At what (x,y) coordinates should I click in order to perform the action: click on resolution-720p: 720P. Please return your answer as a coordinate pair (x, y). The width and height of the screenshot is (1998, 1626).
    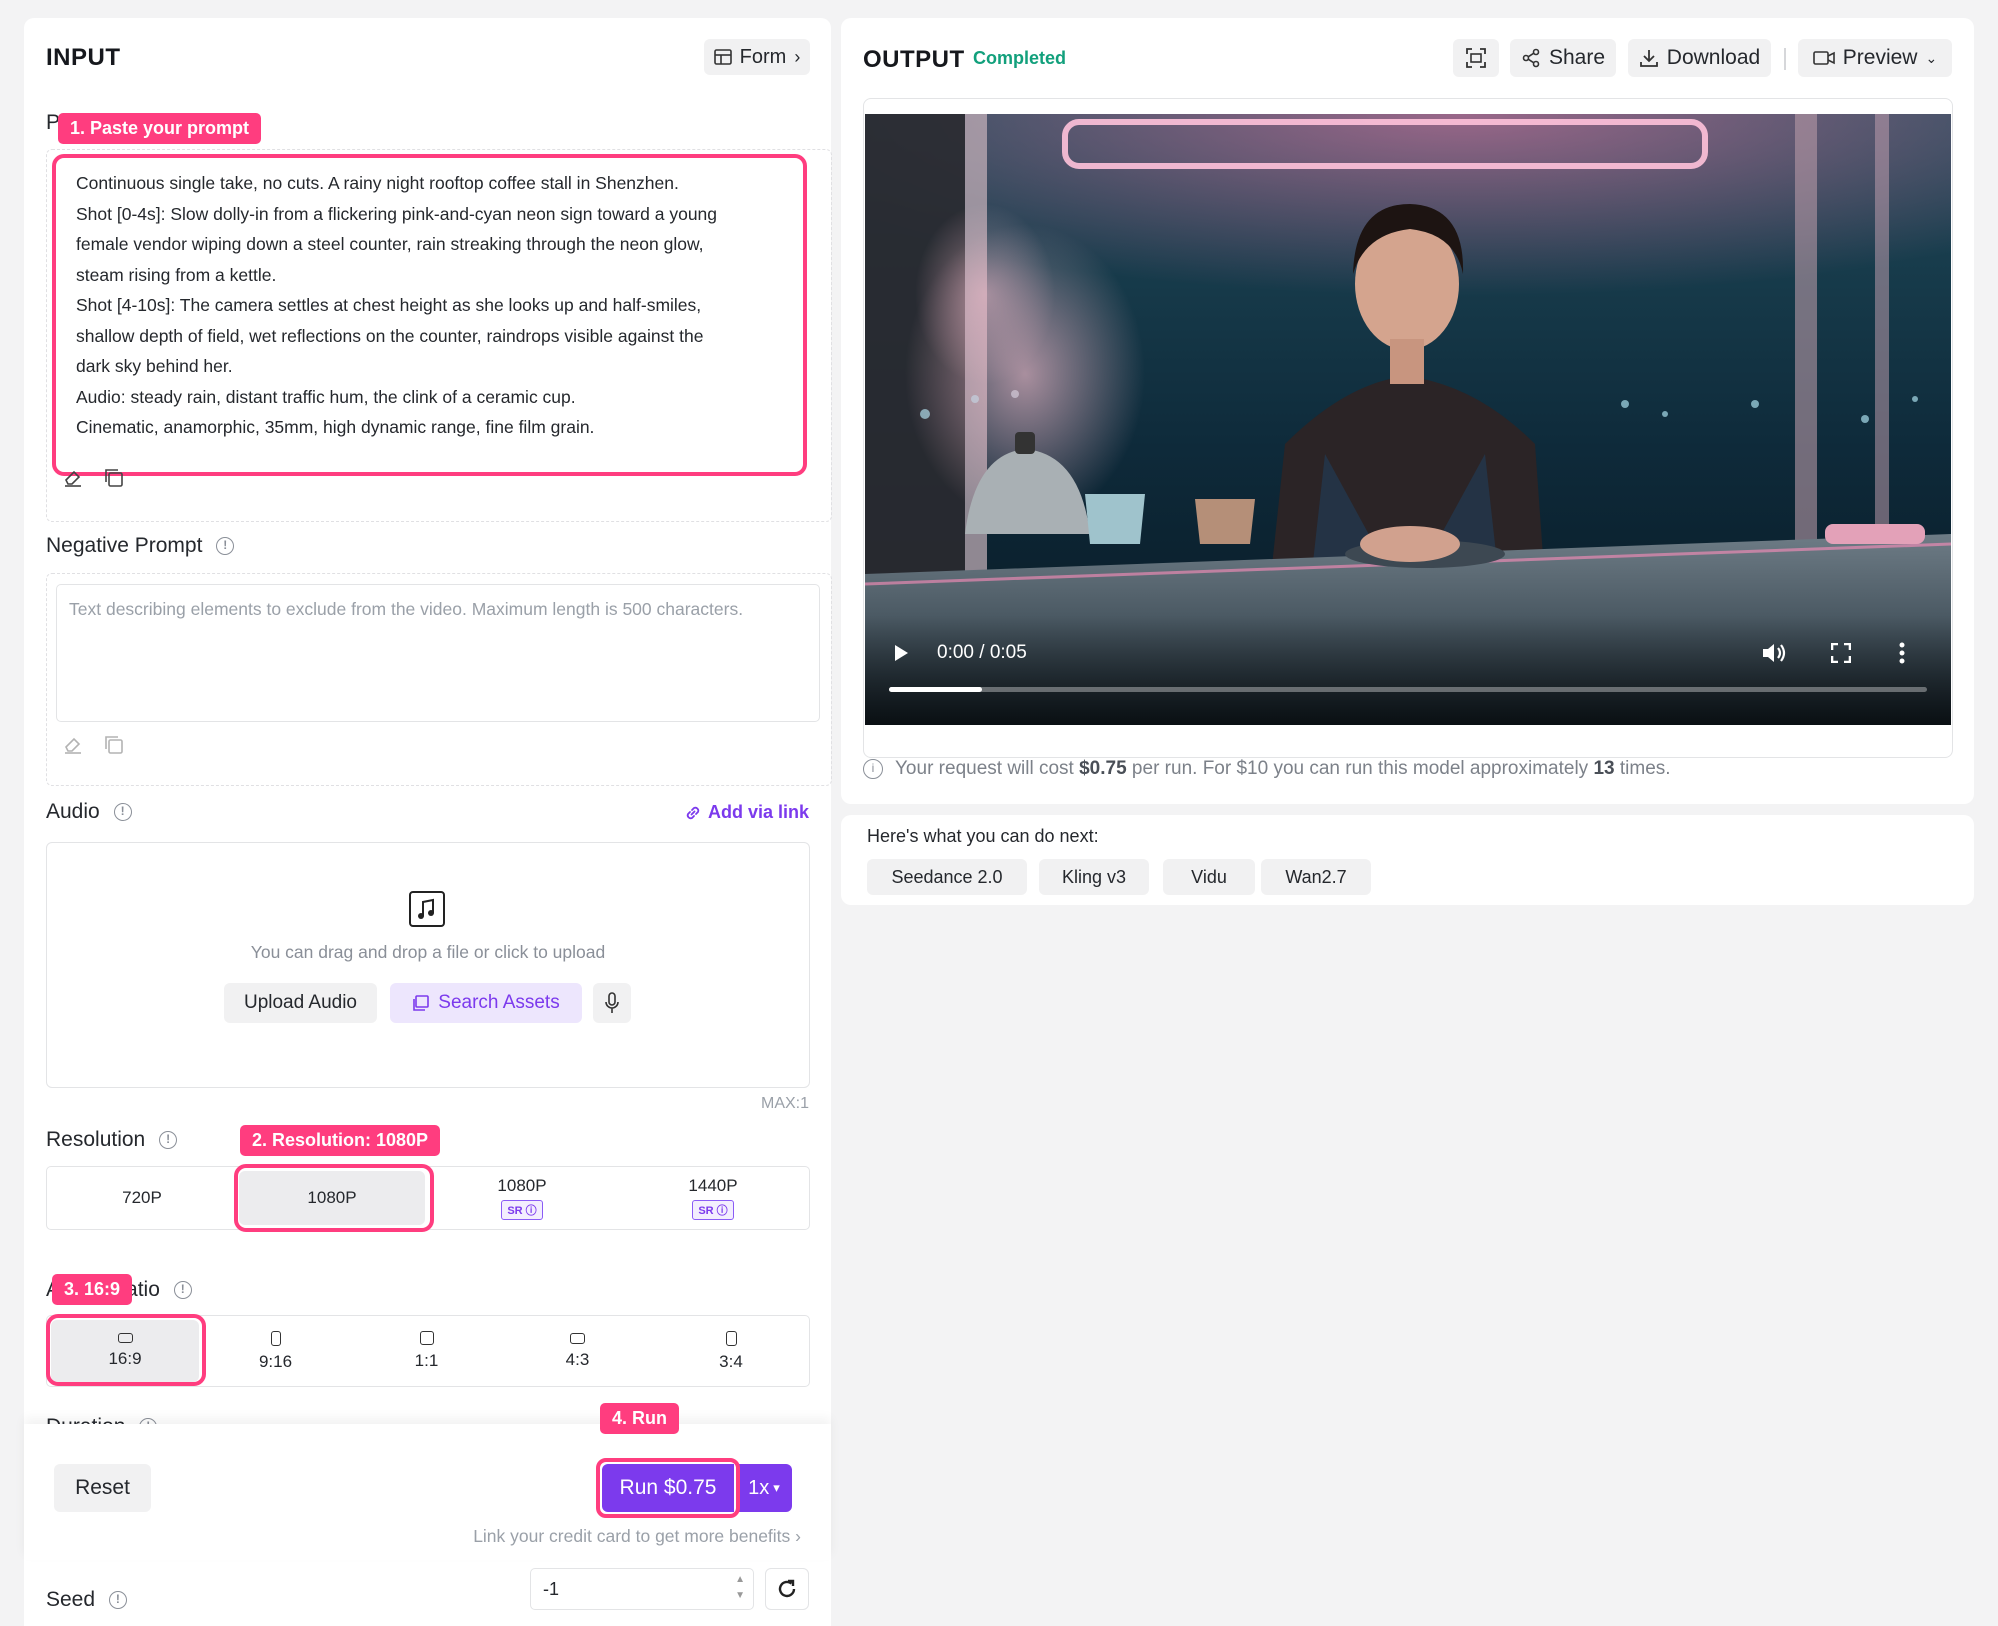
    Looking at the image, I should click on (142, 1198).